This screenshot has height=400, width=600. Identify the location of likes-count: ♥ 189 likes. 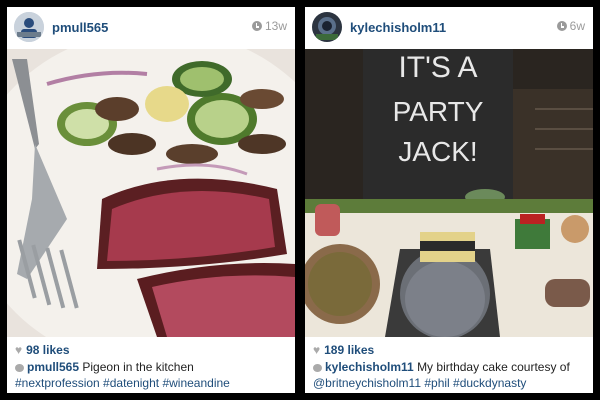
(343, 350).